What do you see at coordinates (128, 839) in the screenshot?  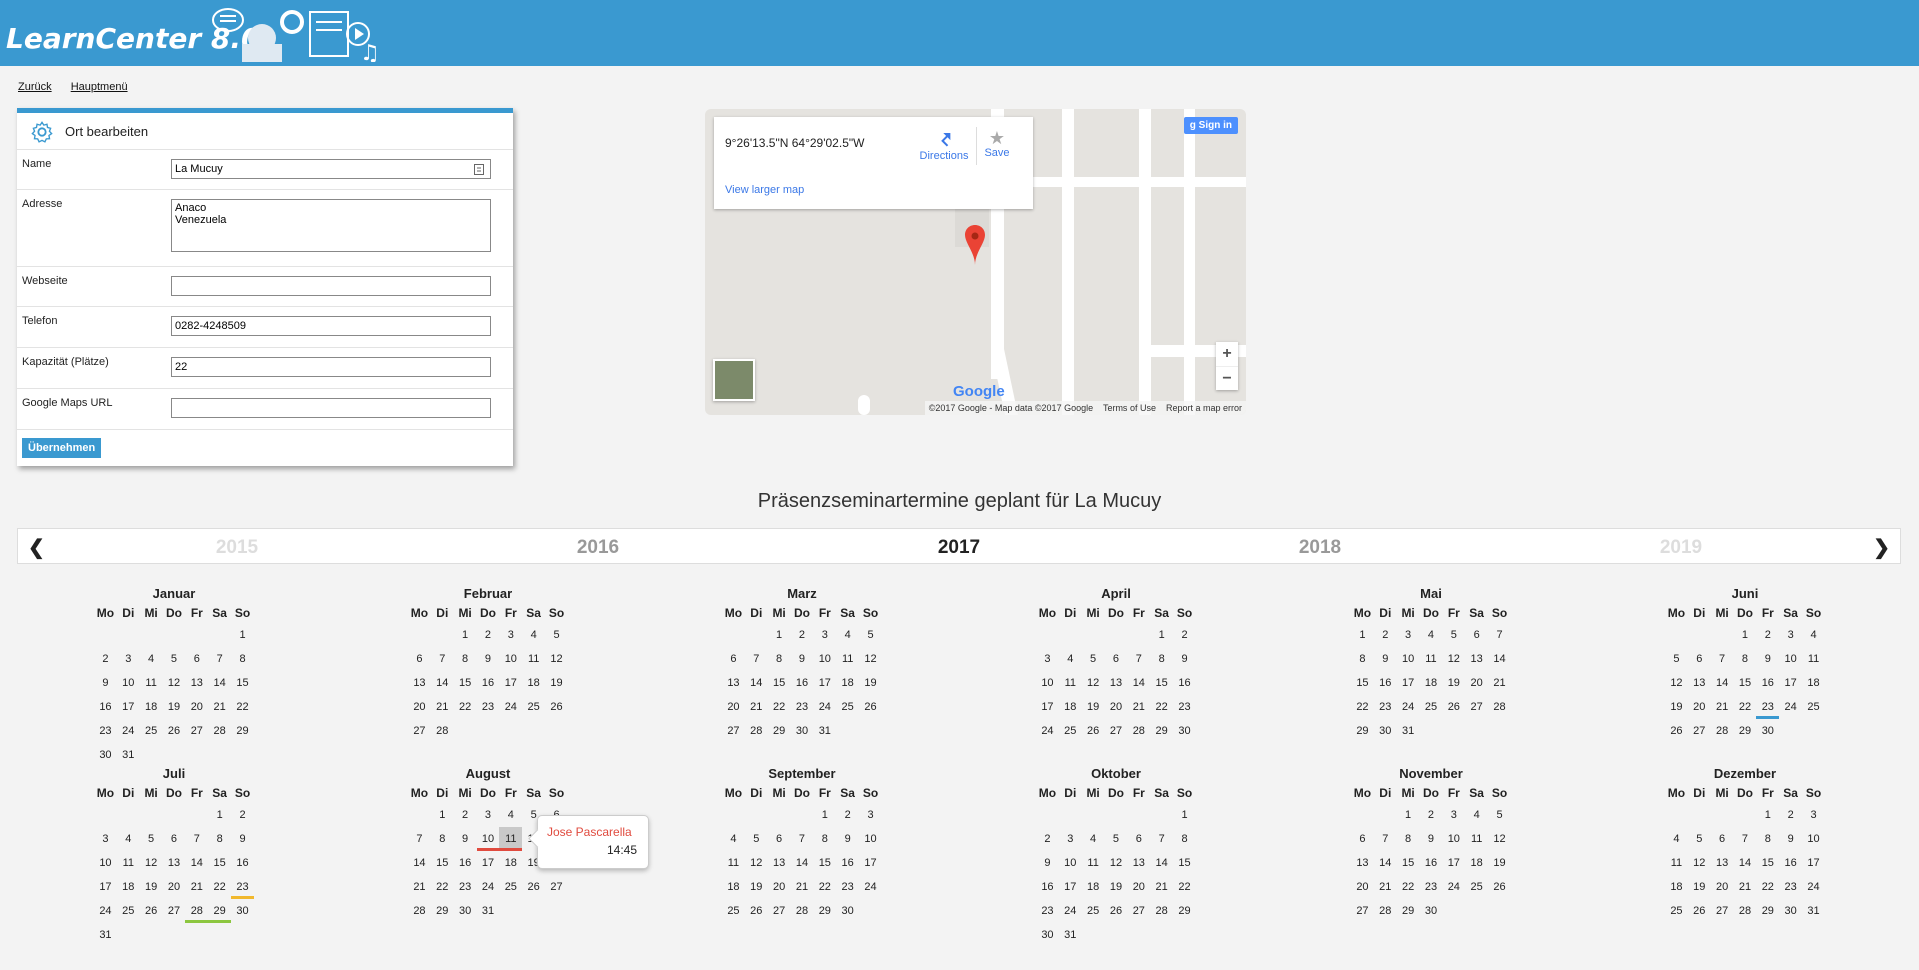 I see `calendar-day: 4` at bounding box center [128, 839].